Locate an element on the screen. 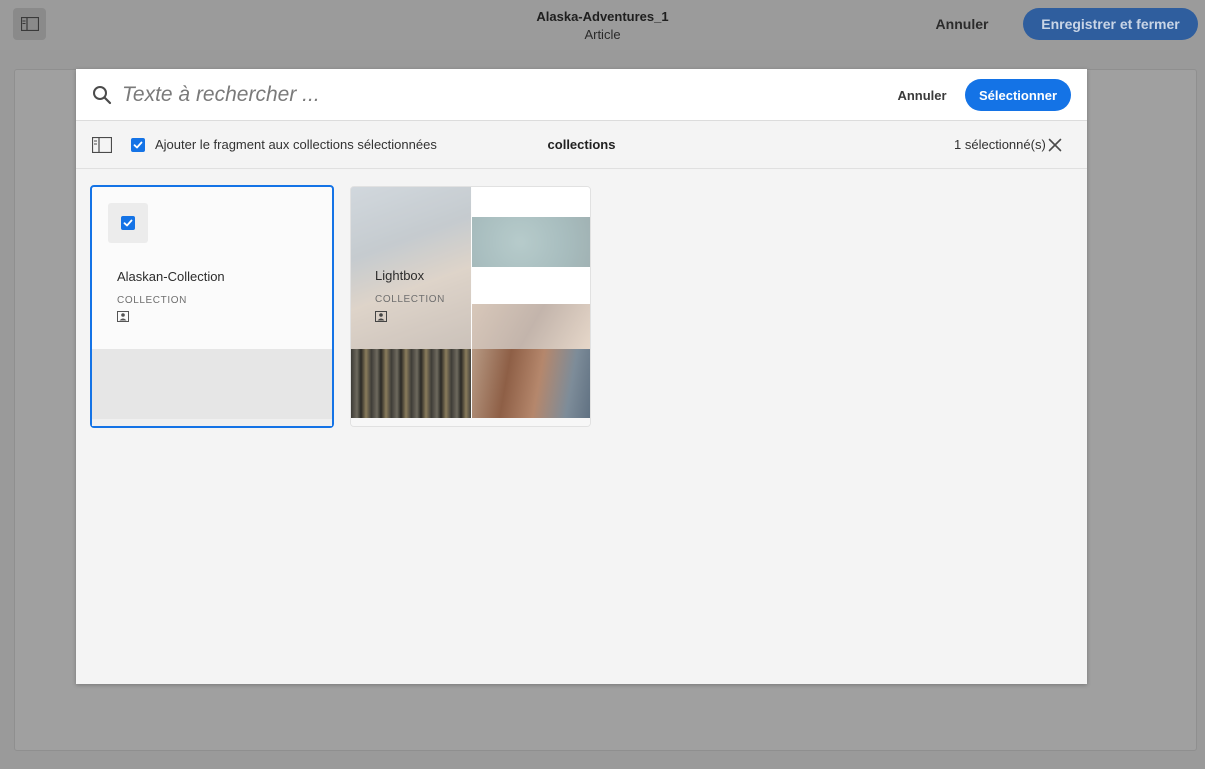 The image size is (1205, 769). view-title: collections is located at coordinates (581, 144).